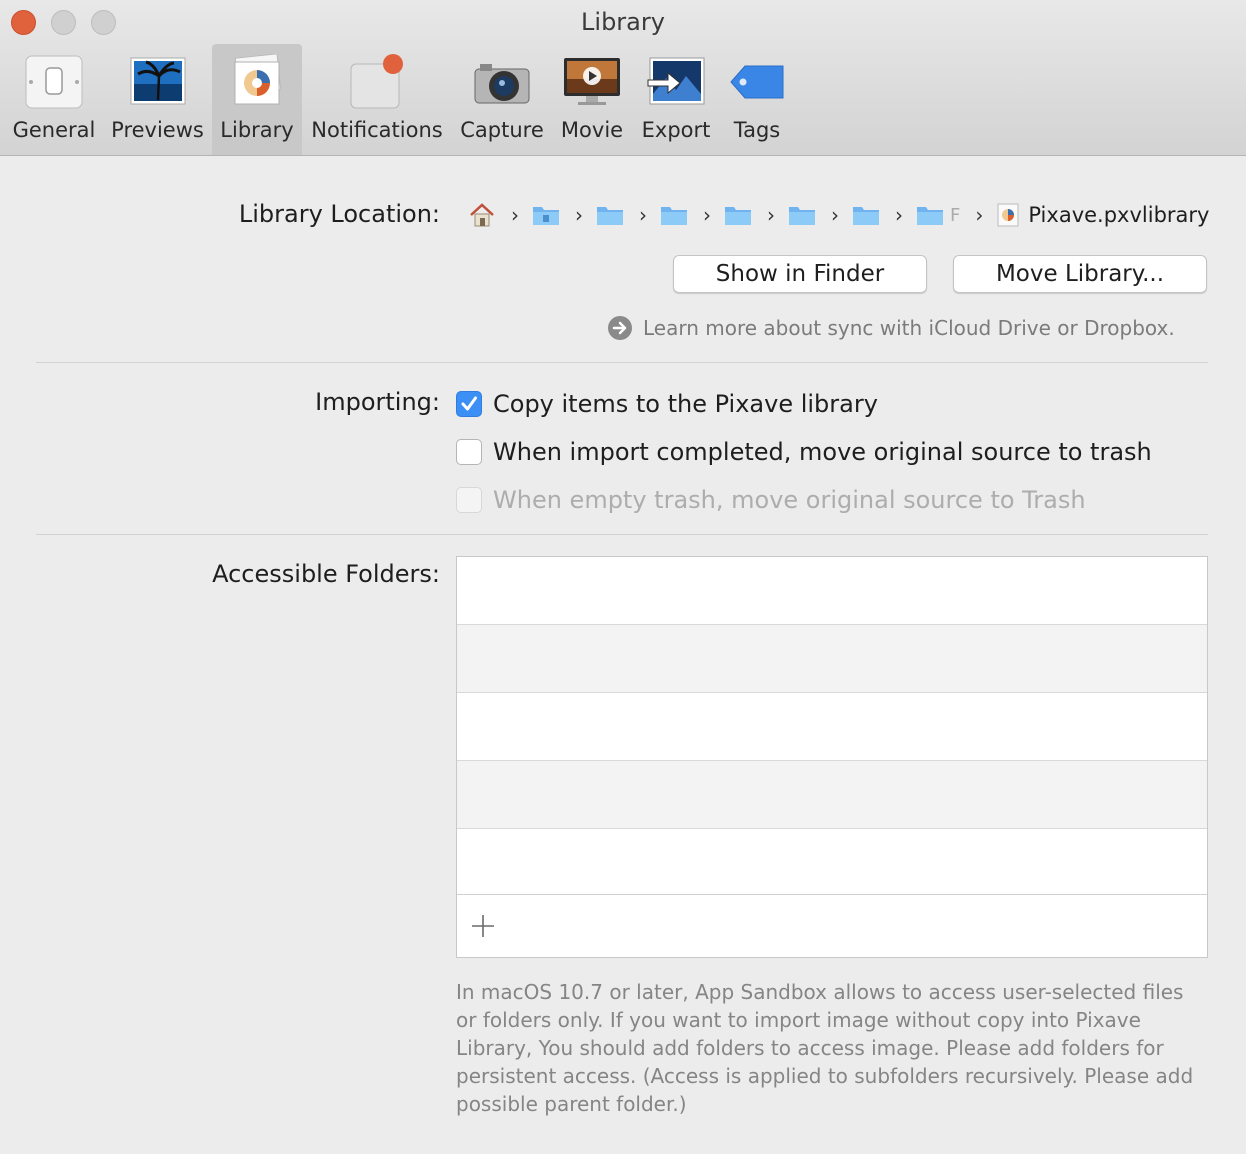 This screenshot has height=1154, width=1246. What do you see at coordinates (1119, 215) in the screenshot?
I see `library-file-name: Pixave.pxvlibrary` at bounding box center [1119, 215].